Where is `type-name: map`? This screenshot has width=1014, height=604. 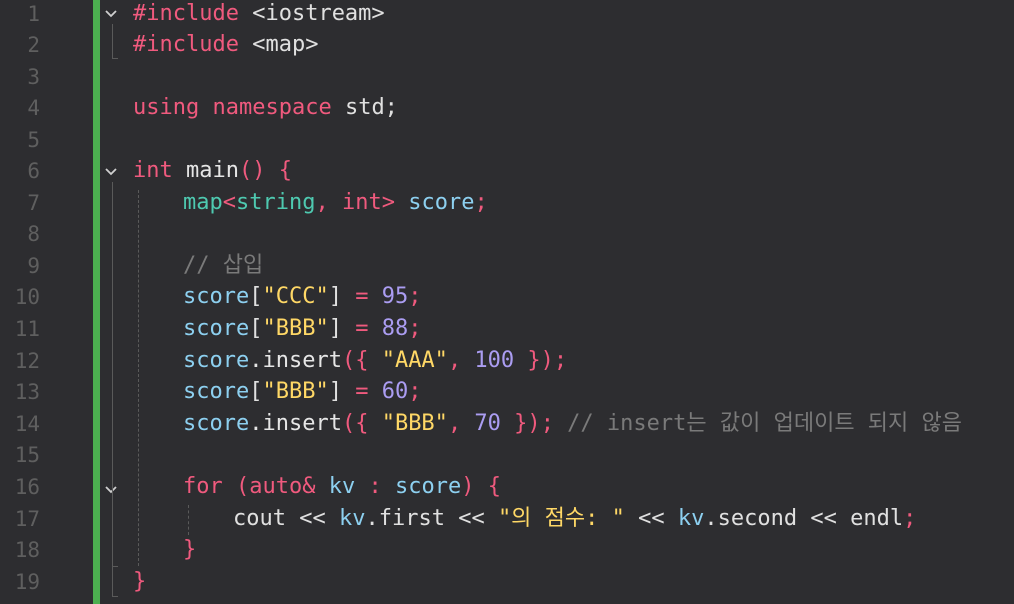 type-name: map is located at coordinates (203, 202).